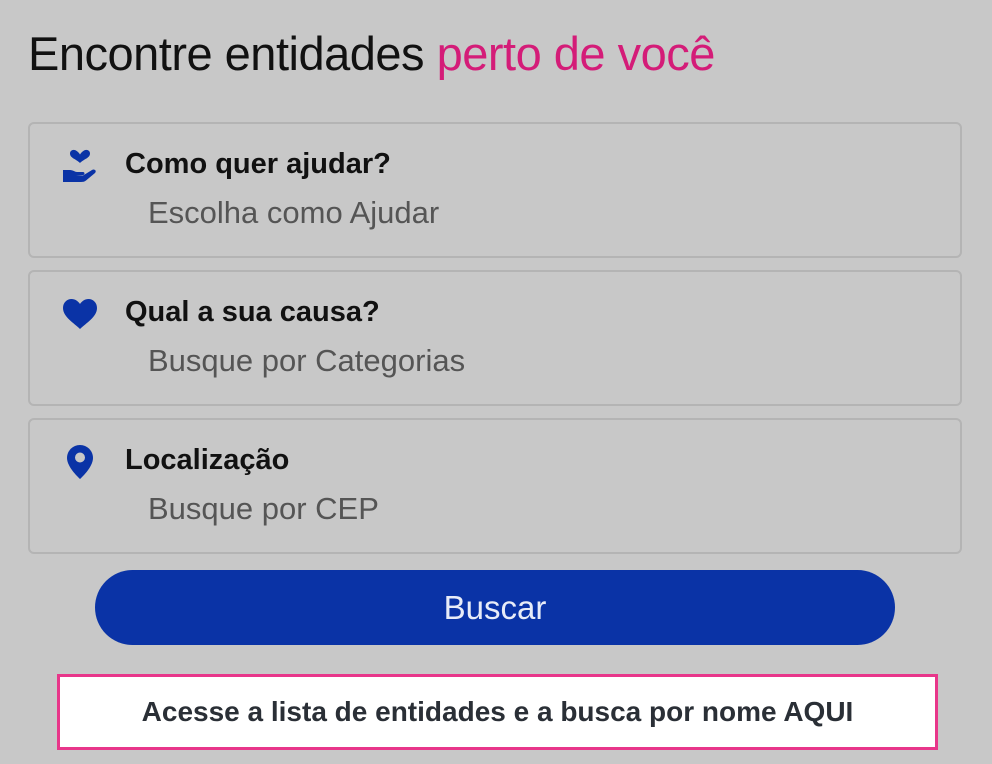 This screenshot has width=992, height=764. Describe the element at coordinates (226, 53) in the screenshot. I see `page-title-main: Encontre entidades` at that location.